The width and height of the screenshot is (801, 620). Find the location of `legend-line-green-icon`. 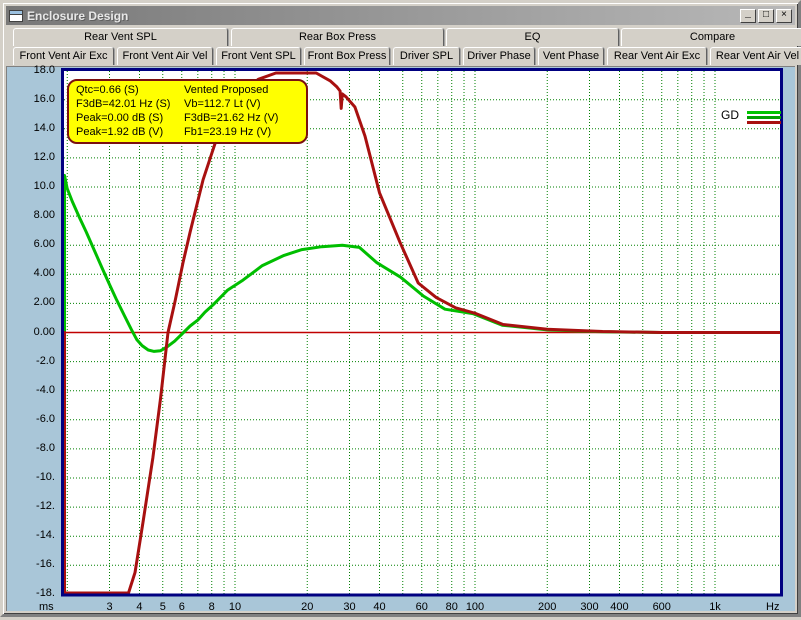

legend-line-green-icon is located at coordinates (764, 112).